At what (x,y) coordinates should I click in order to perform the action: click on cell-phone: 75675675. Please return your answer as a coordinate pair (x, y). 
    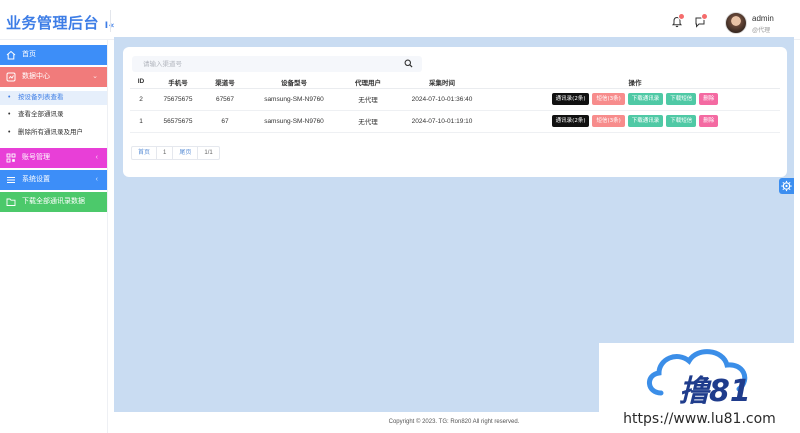
    Looking at the image, I should click on (178, 99).